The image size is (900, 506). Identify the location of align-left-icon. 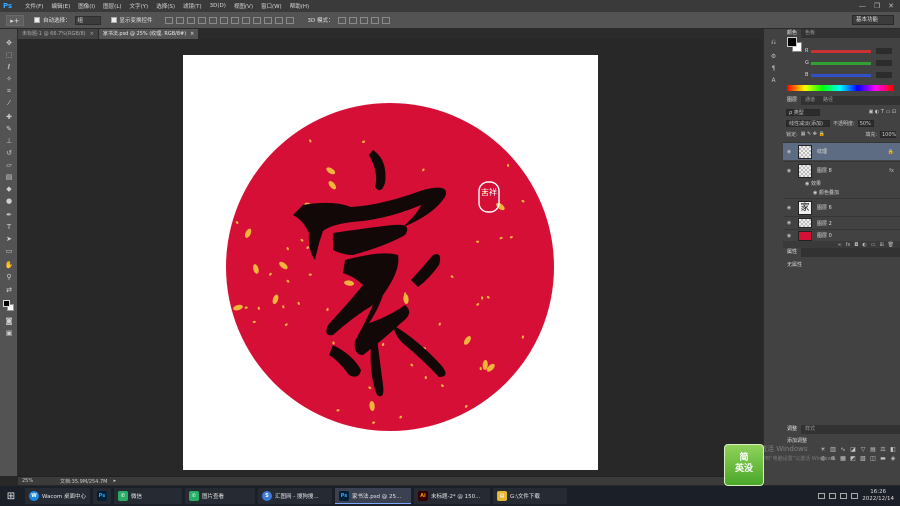
(201, 20).